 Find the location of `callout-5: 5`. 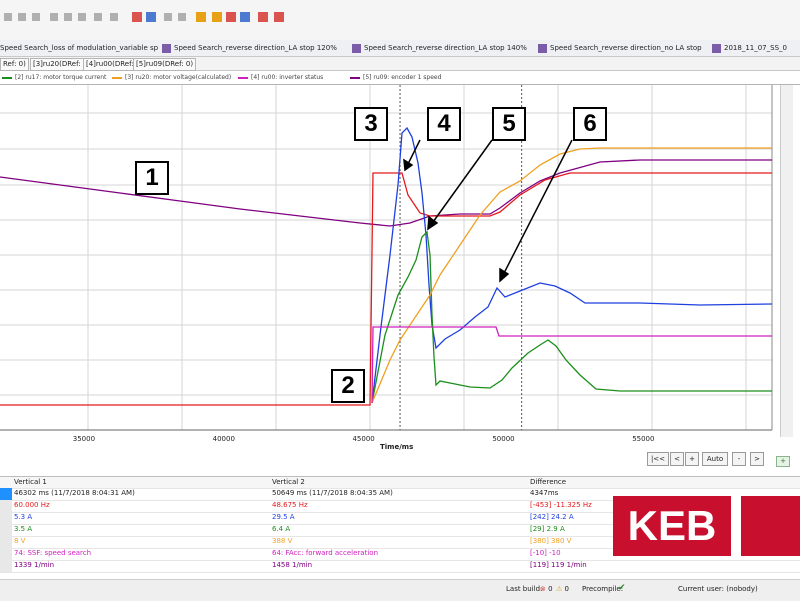

callout-5: 5 is located at coordinates (509, 124).